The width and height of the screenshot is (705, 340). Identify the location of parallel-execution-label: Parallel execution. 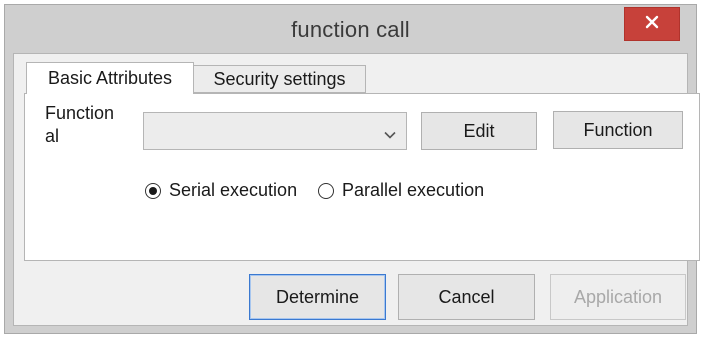
(413, 190).